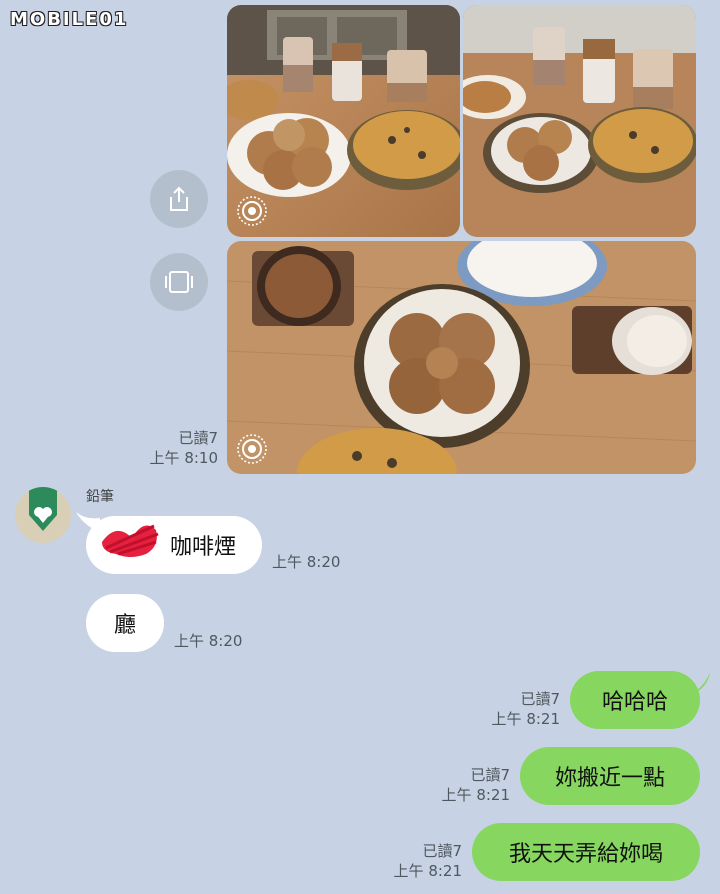 The image size is (720, 894). I want to click on message-text: 哈哈哈, so click(634, 702).